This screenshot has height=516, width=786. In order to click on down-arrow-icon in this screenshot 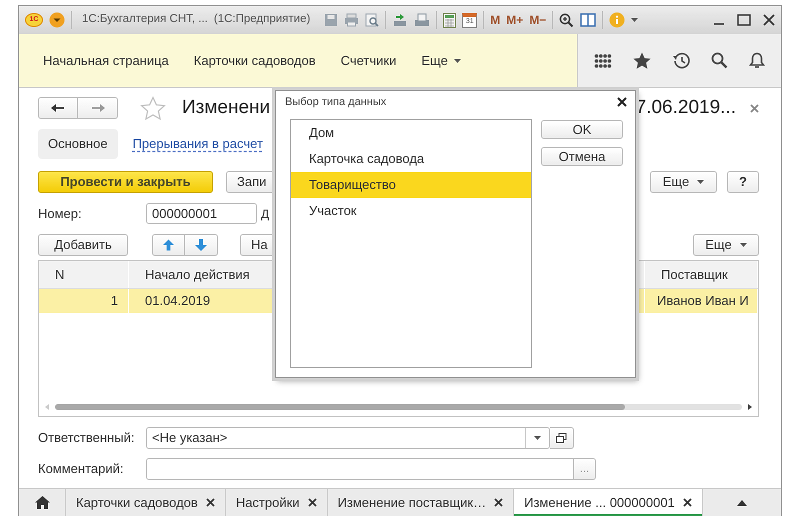, I will do `click(201, 244)`.